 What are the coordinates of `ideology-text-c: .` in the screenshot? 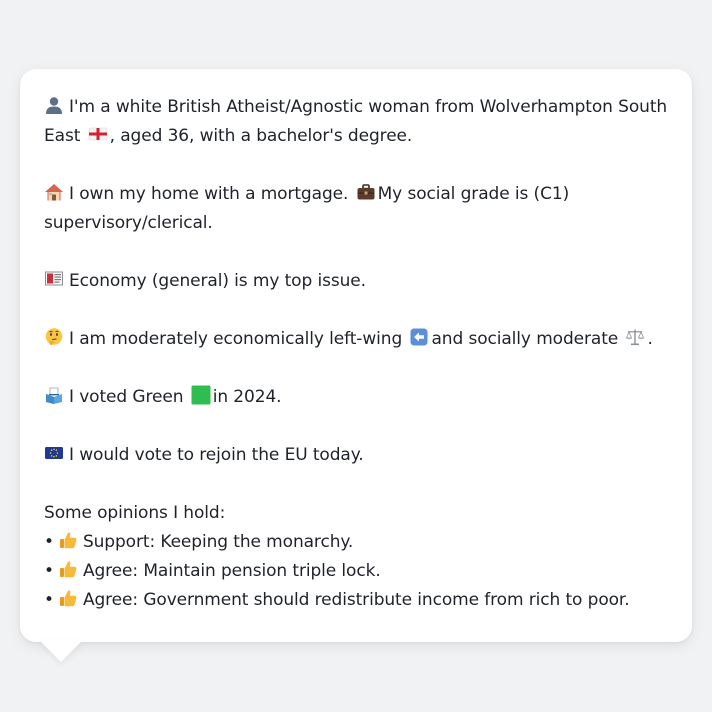 It's located at (650, 339).